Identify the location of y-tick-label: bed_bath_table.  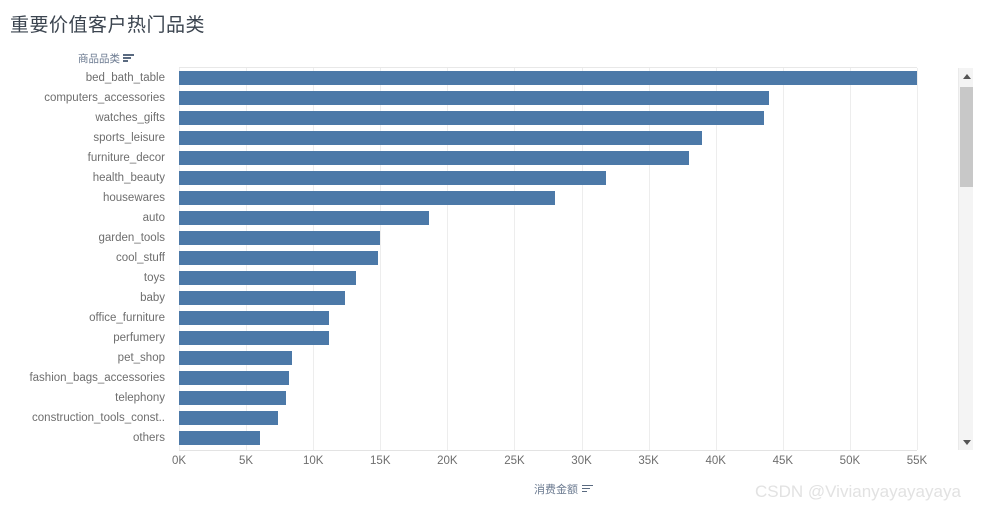
(86, 78).